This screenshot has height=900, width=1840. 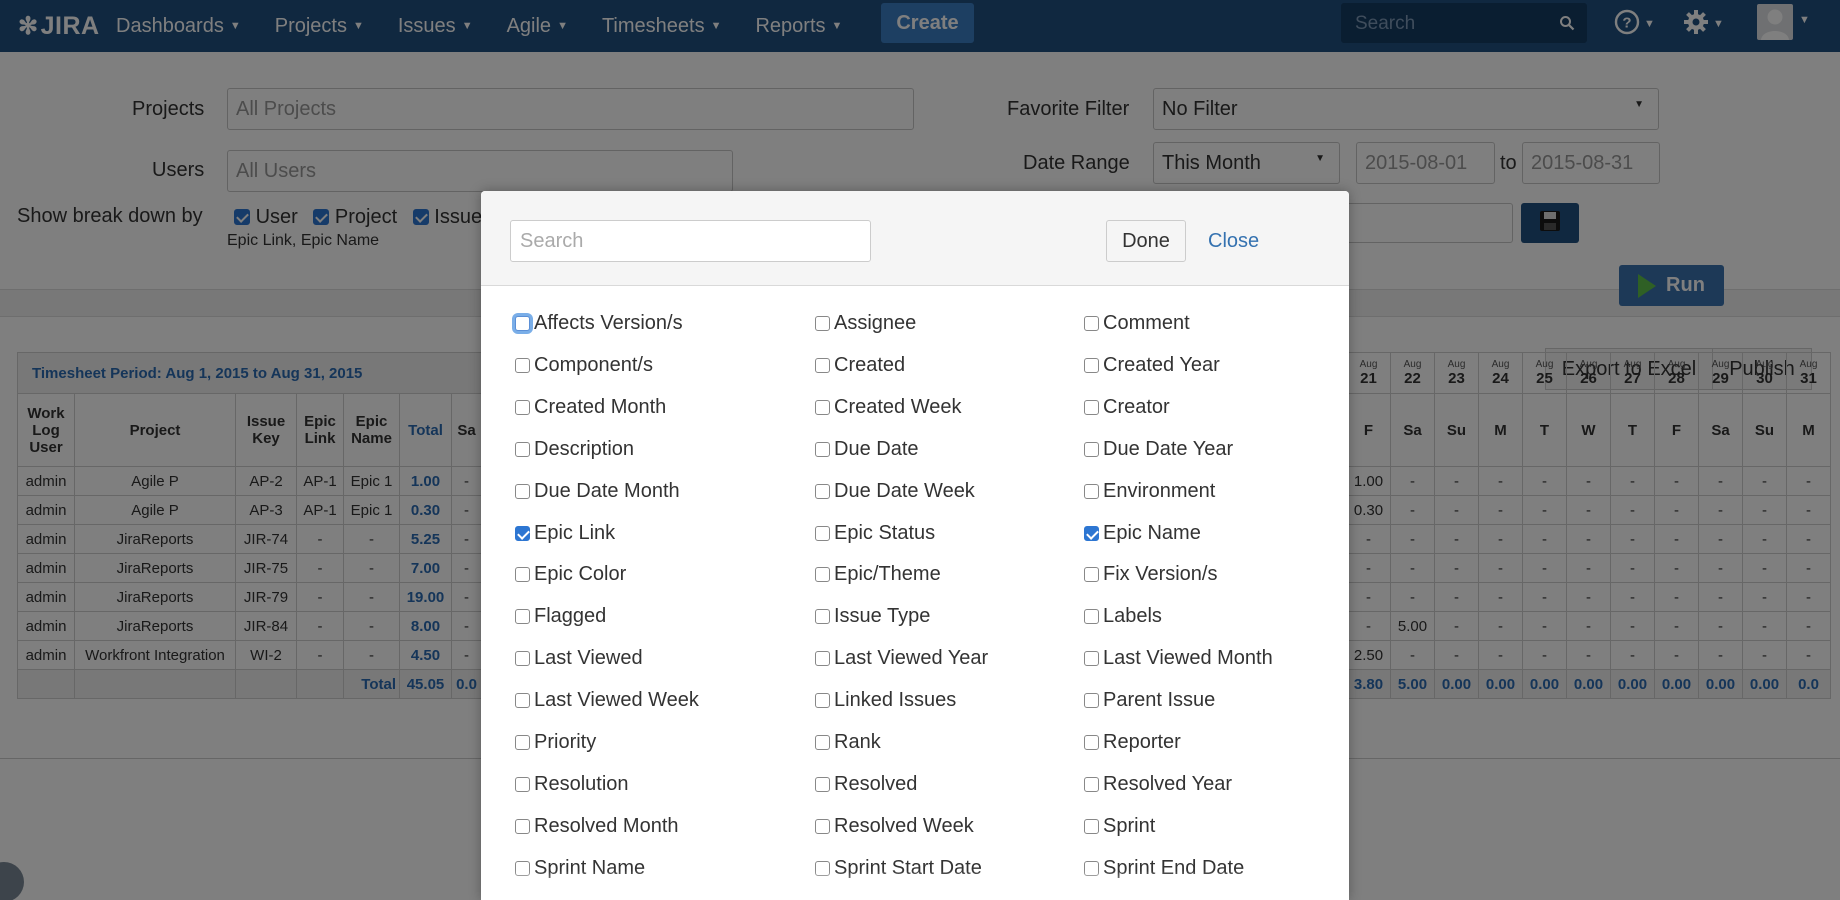 I want to click on option-label: Last Viewed Week, so click(x=616, y=699).